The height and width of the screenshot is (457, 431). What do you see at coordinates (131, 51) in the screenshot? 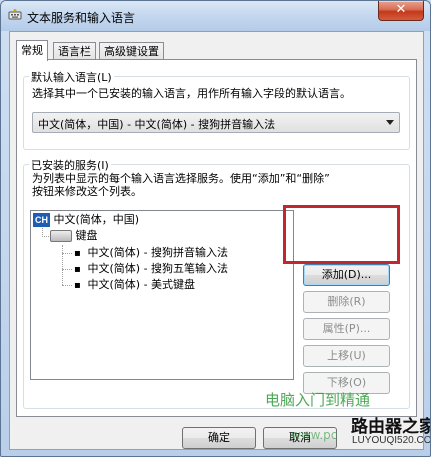
I see `tab-advanced-key-settings: 高级键设置` at bounding box center [131, 51].